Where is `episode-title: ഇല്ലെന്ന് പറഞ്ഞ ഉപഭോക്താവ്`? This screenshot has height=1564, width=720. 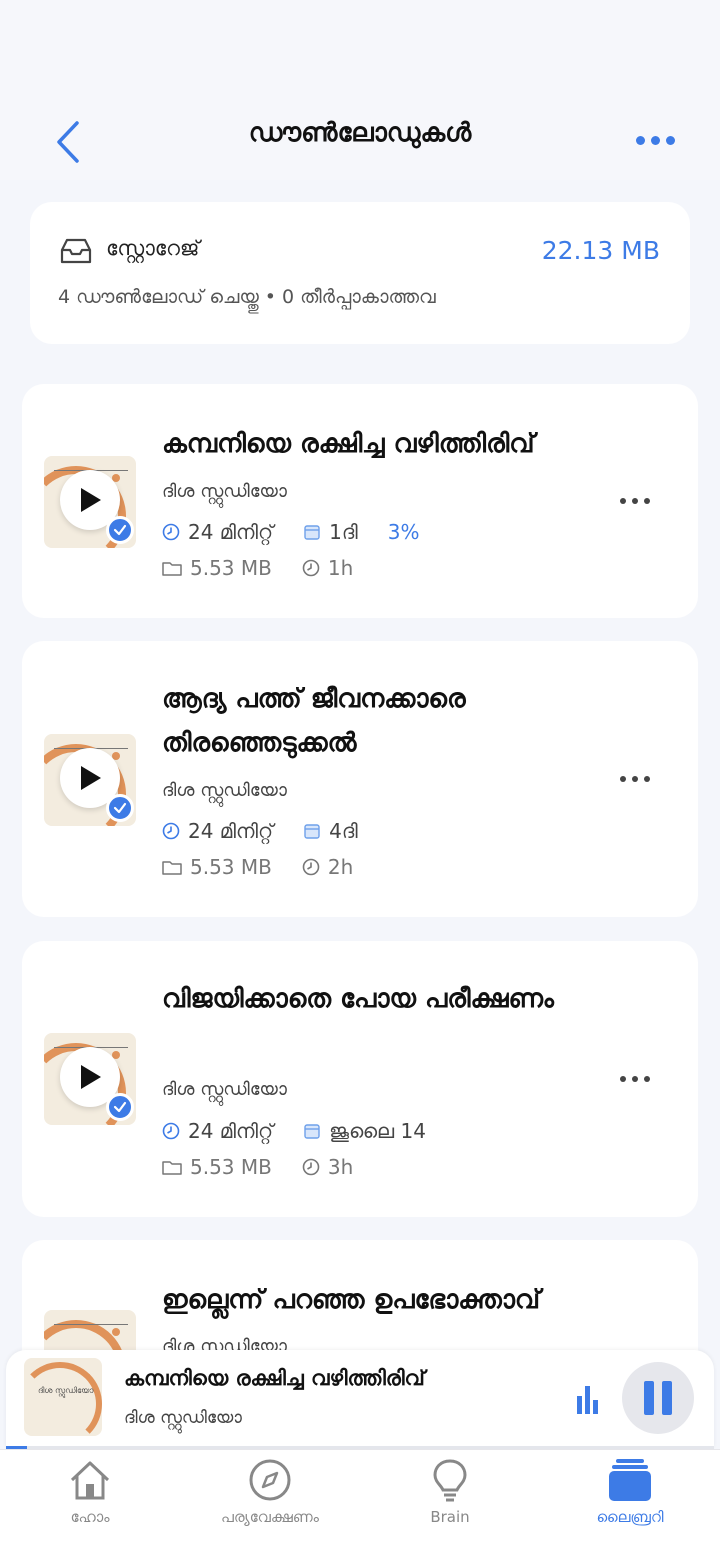
episode-title: ഇല്ലെന്ന് പറഞ്ഞ ഉപഭോക്താവ് is located at coordinates (351, 1300).